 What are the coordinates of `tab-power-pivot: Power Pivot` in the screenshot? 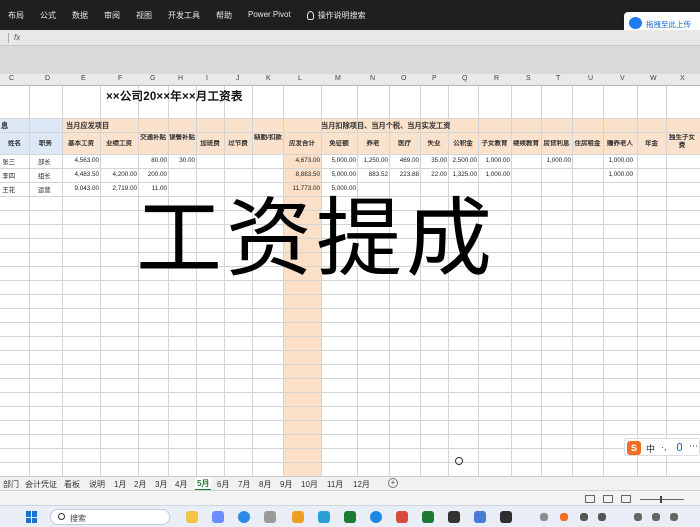 It's located at (269, 15).